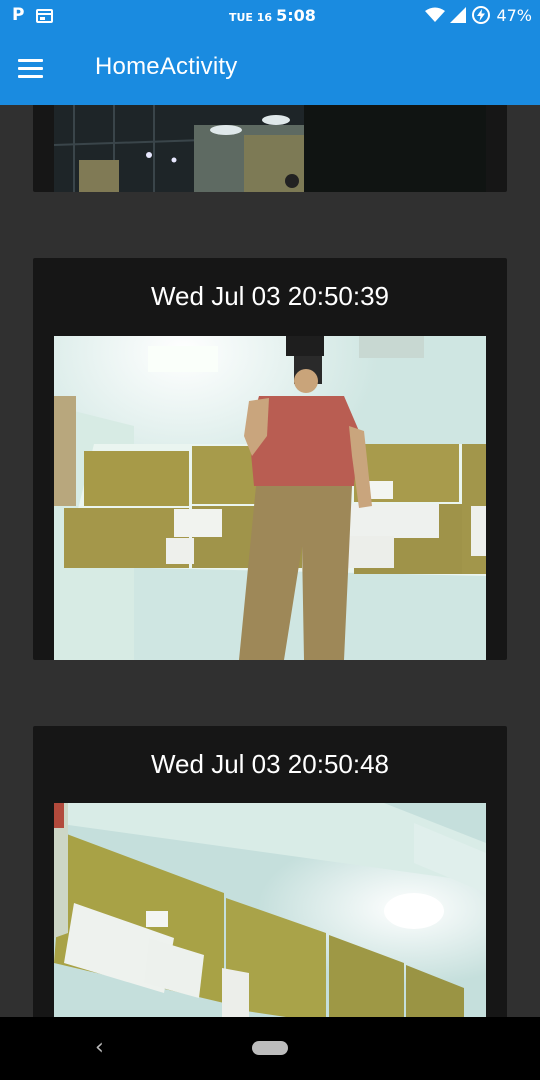  What do you see at coordinates (36, 68) in the screenshot?
I see `hamburger-menu-icon` at bounding box center [36, 68].